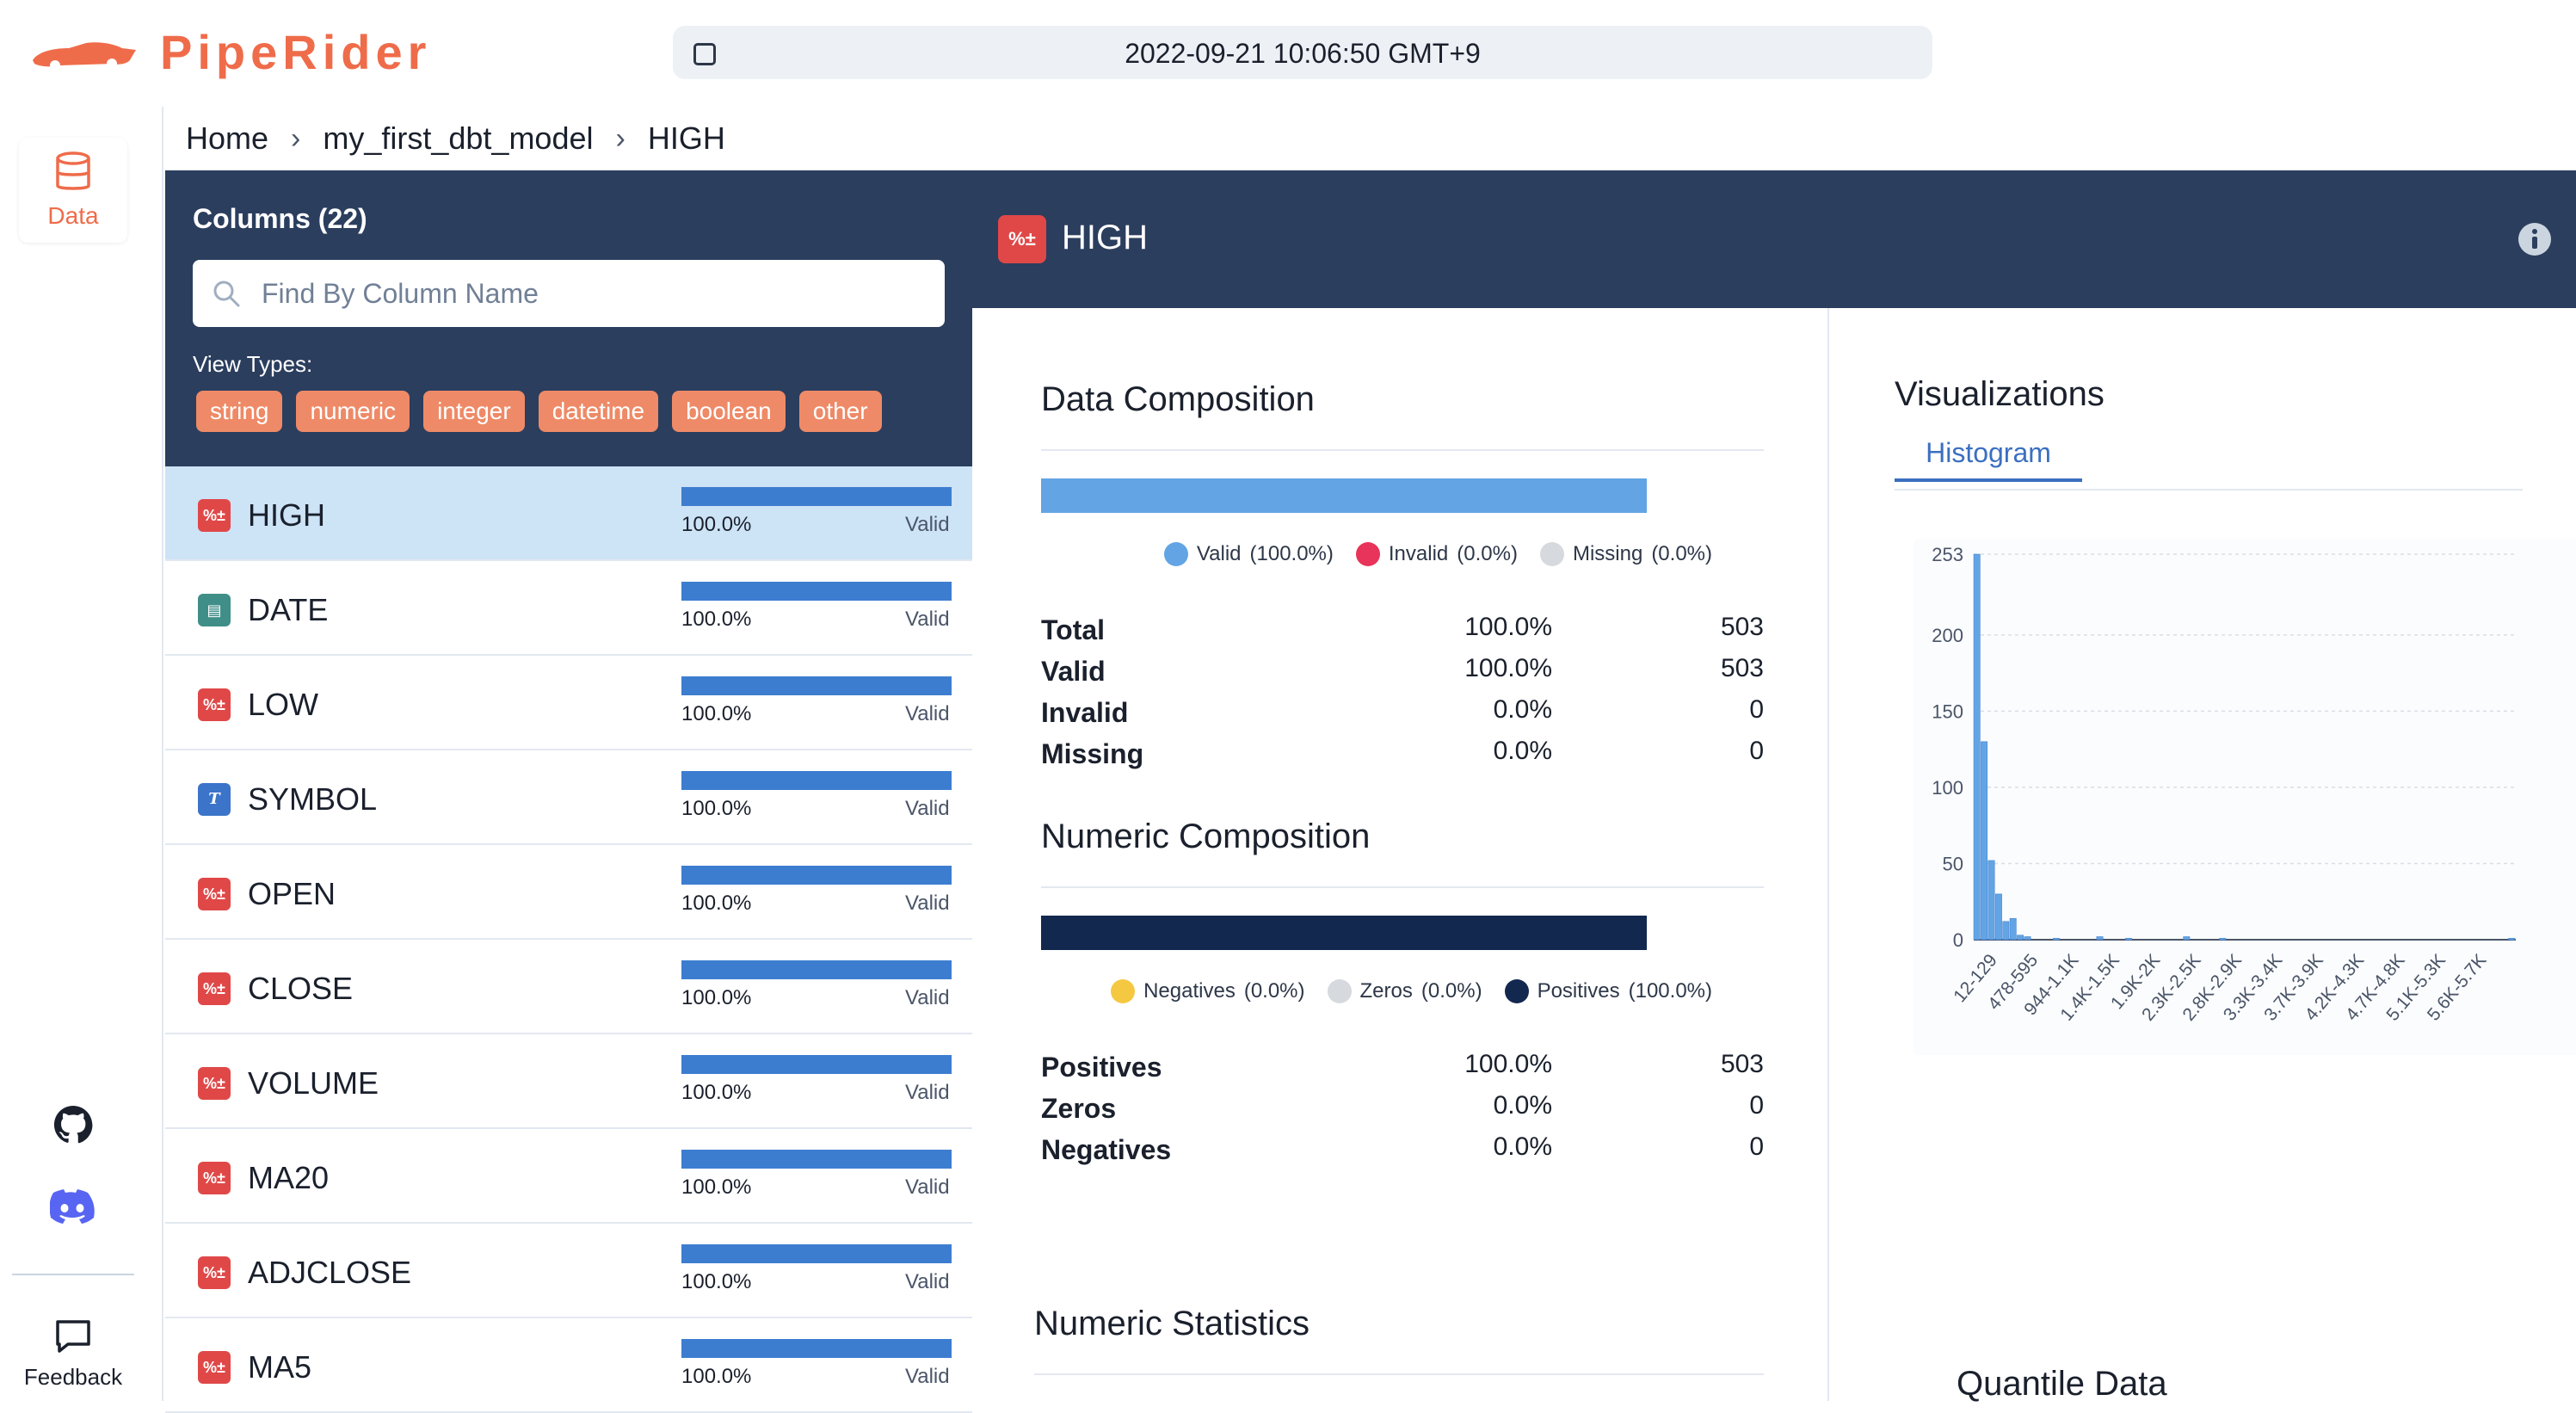 Image resolution: width=2576 pixels, height=1413 pixels. What do you see at coordinates (2534, 239) in the screenshot?
I see `info-icon` at bounding box center [2534, 239].